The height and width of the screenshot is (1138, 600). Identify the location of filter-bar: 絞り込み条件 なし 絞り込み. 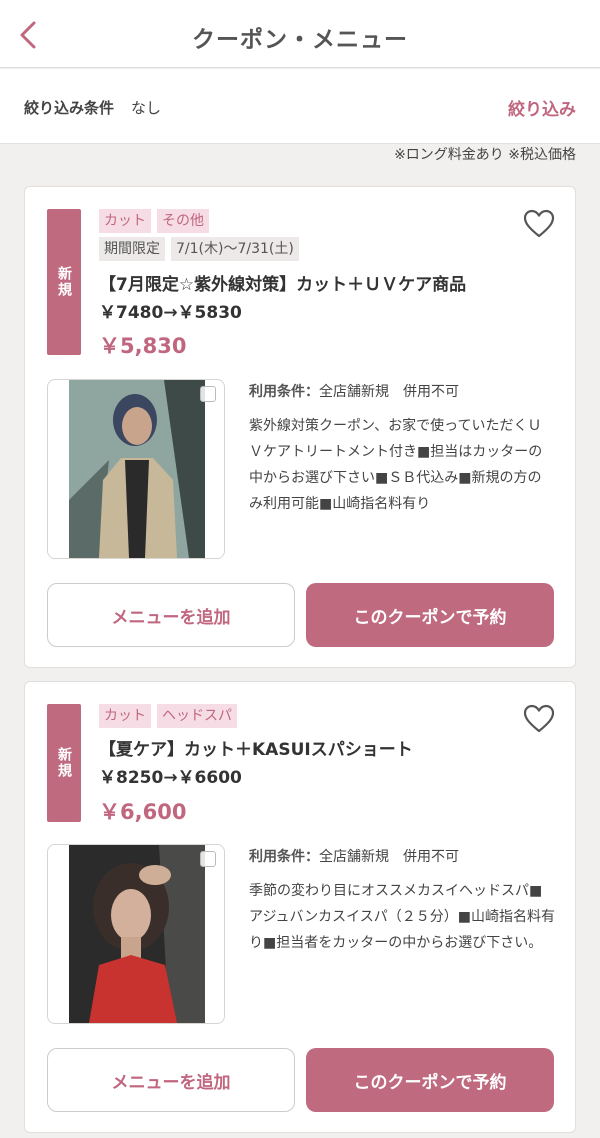
(300, 106).